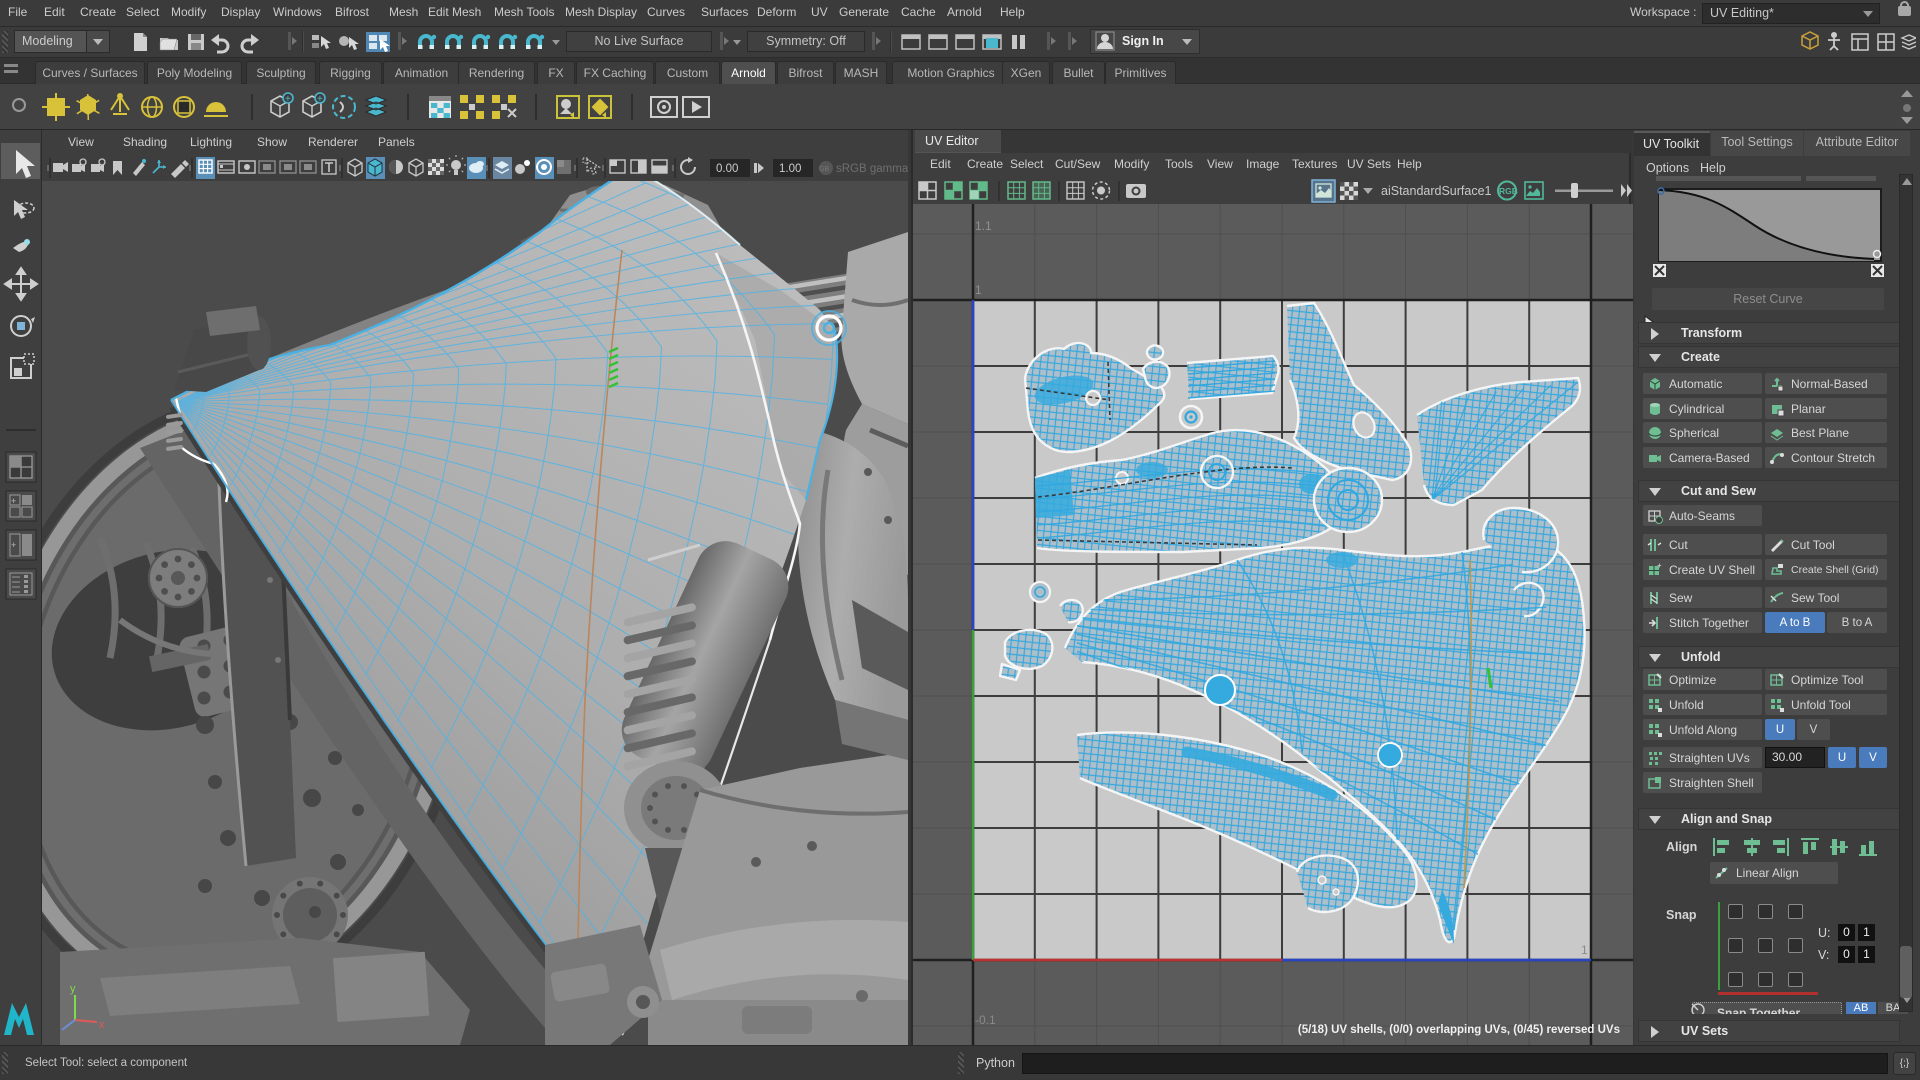  Describe the element at coordinates (73, 989) in the screenshot. I see `svg-text: y` at that location.